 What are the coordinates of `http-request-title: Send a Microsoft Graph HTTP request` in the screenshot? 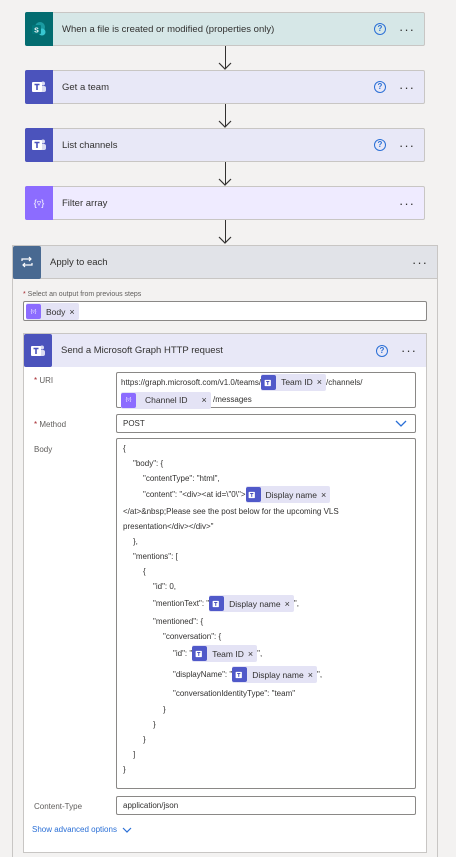 It's located at (142, 350).